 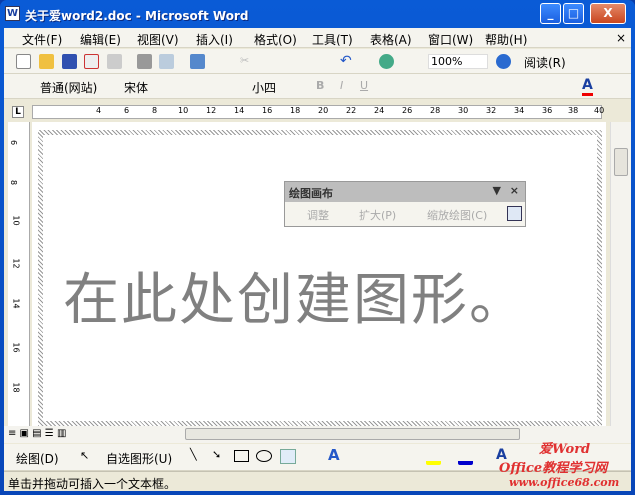 I want to click on canvas-placeholder: 在此处创建图形。, so click(x=295, y=295).